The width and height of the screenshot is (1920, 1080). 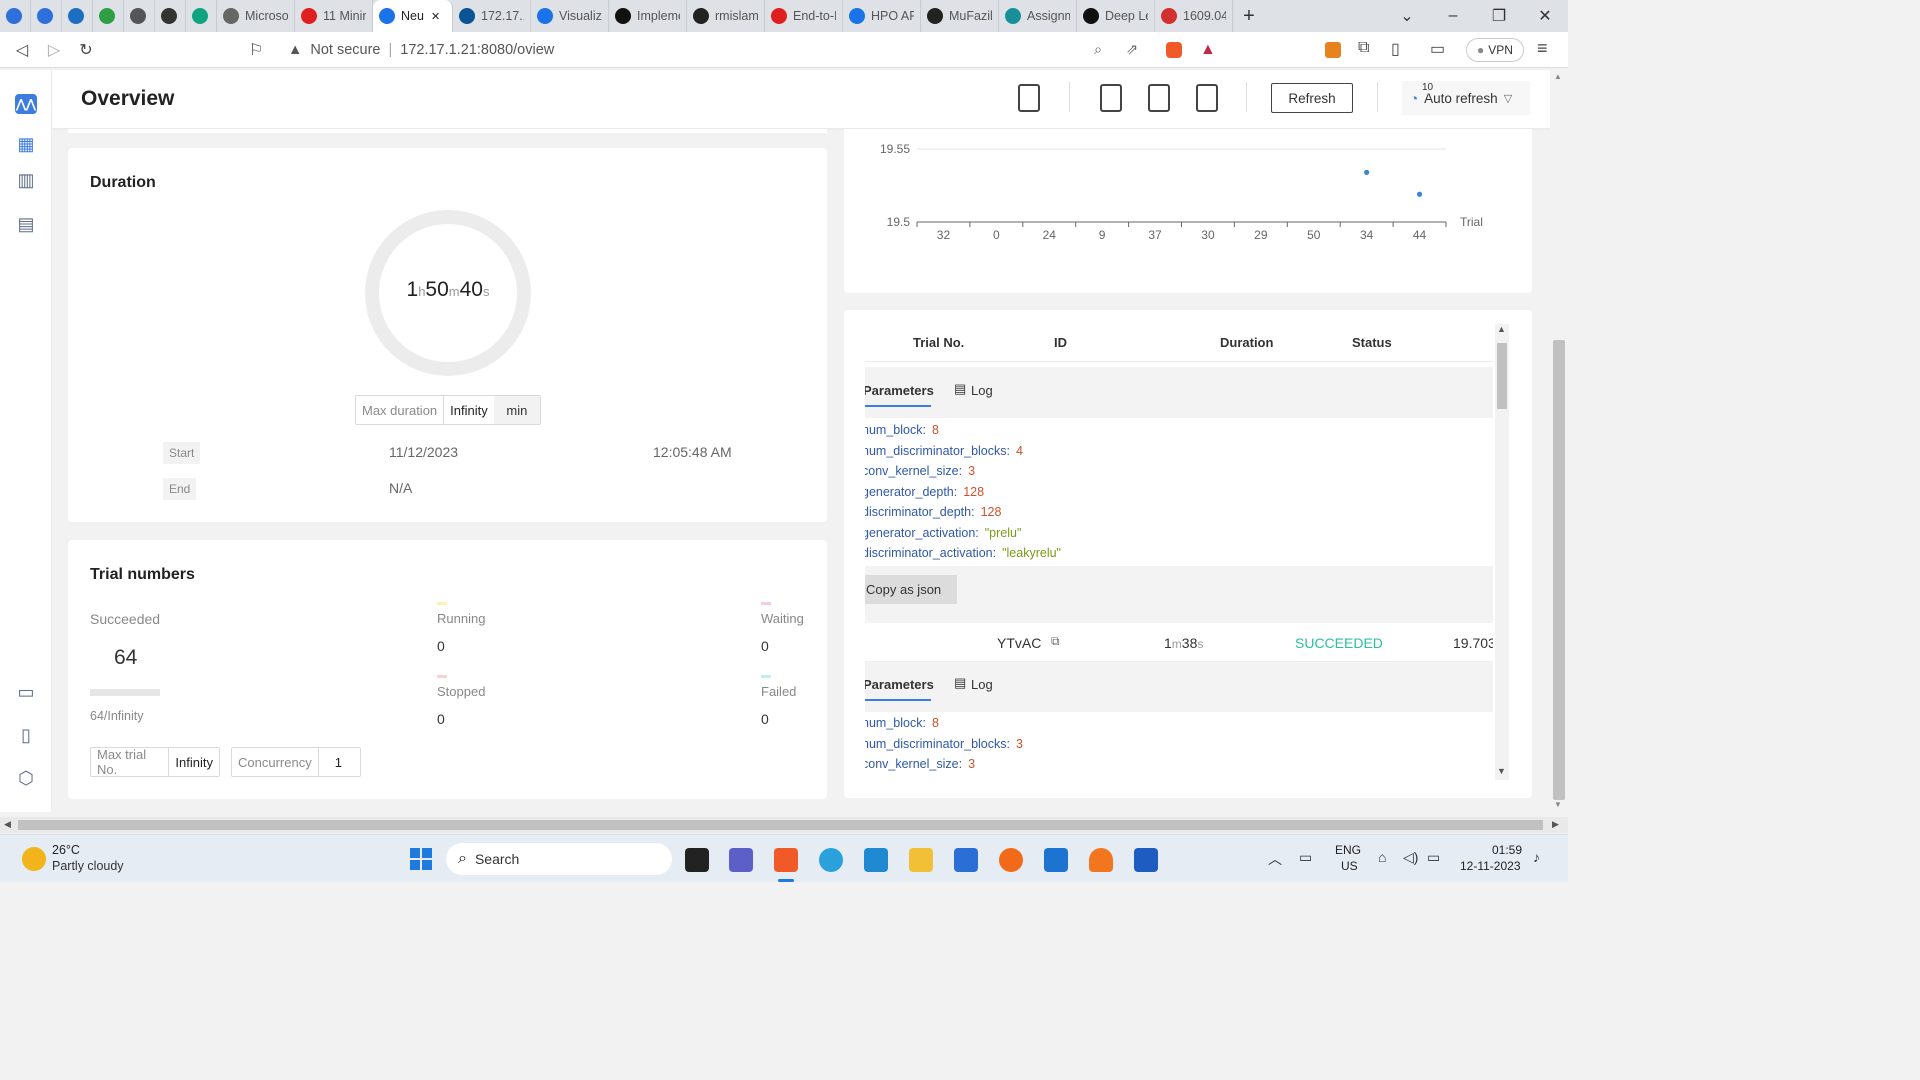 I want to click on mail-icon, so click(x=1056, y=860).